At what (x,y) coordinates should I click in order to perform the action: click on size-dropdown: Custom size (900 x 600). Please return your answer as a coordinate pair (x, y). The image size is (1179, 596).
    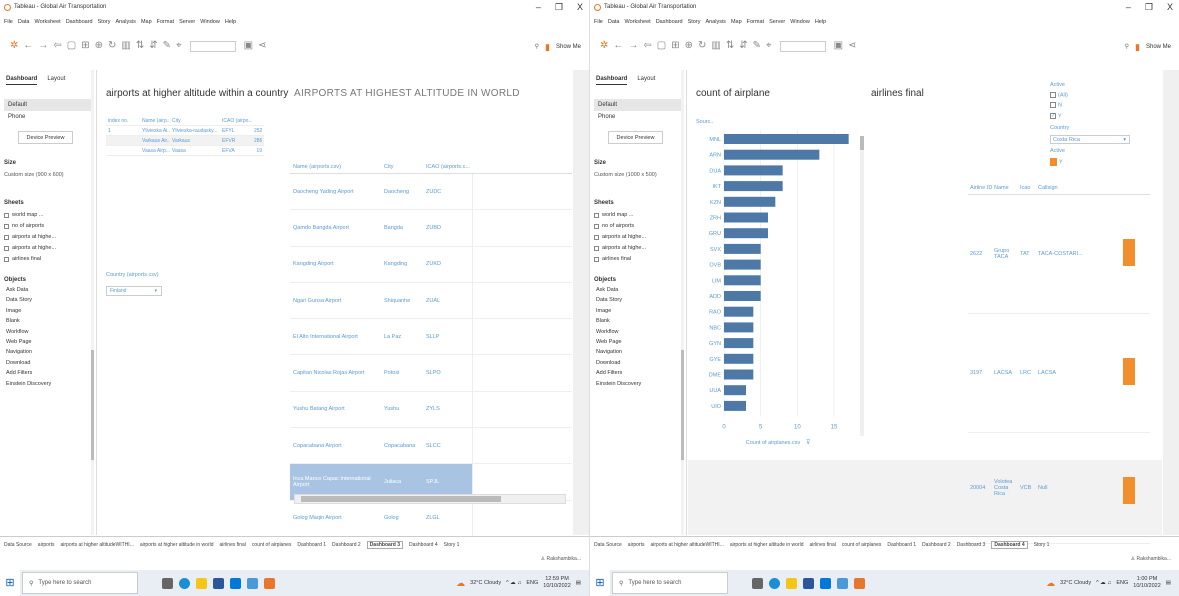
    Looking at the image, I should click on (48, 175).